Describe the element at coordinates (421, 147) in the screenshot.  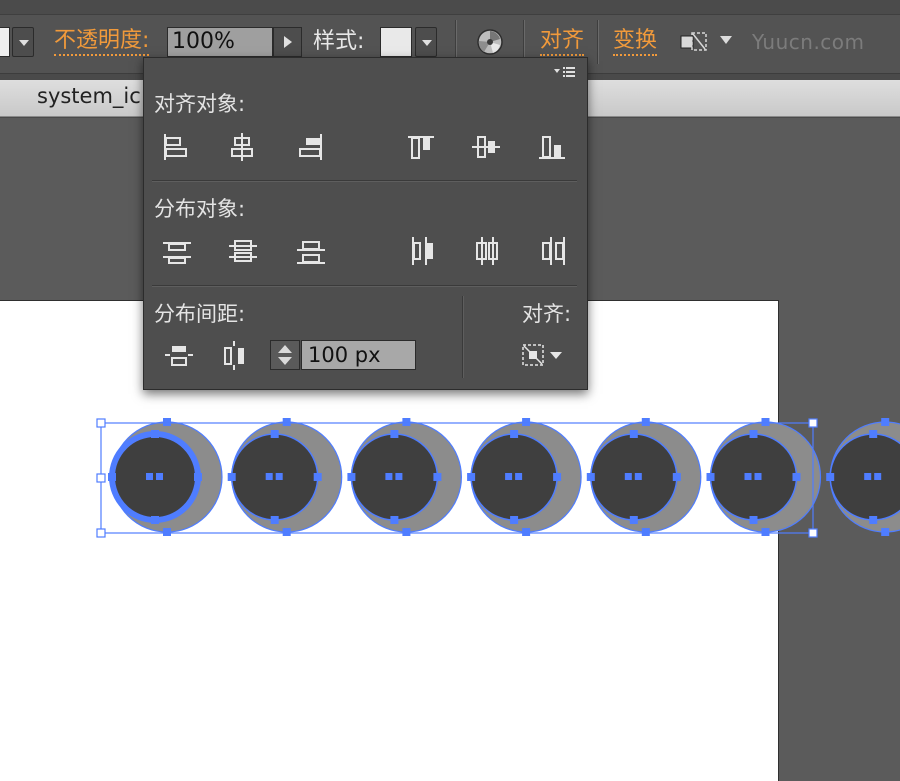
I see `vertical-align-top-icon` at that location.